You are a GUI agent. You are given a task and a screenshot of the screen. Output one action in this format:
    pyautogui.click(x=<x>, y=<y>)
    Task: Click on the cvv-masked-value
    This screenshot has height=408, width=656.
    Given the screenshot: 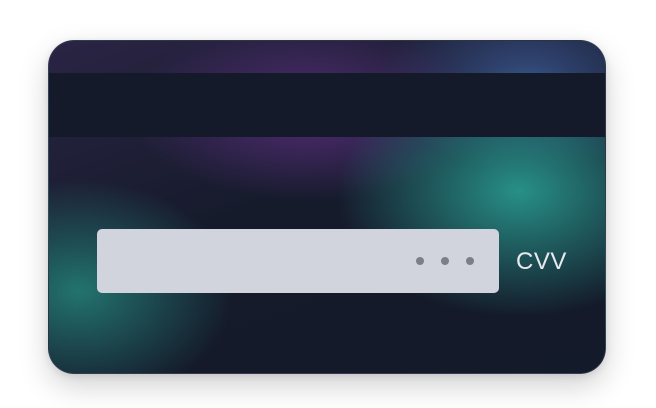 What is the action you would take?
    pyautogui.click(x=445, y=261)
    